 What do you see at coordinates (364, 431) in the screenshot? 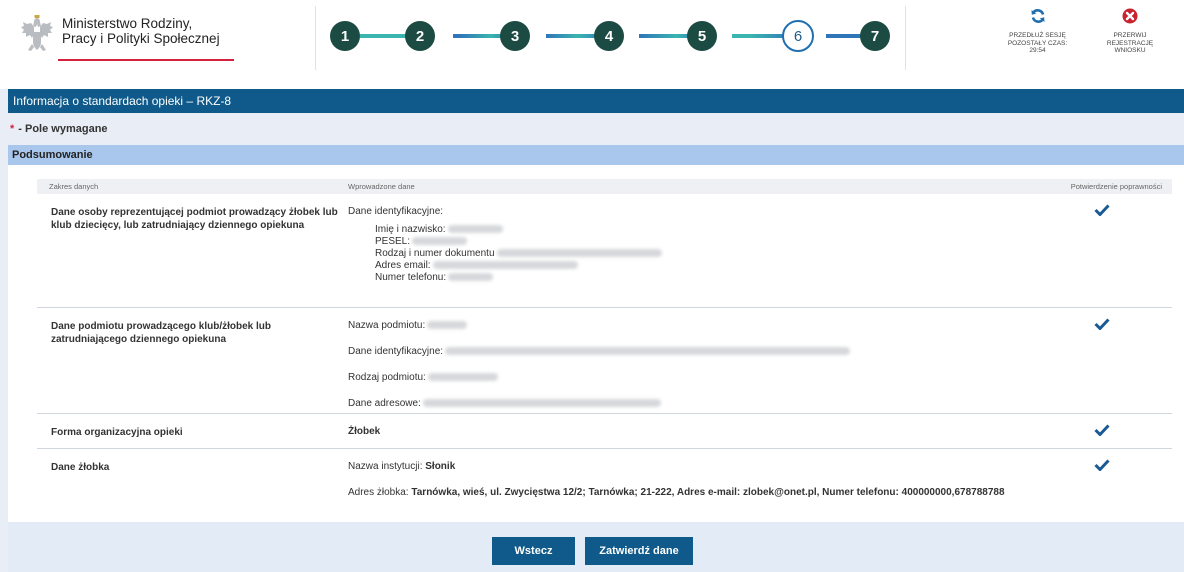
I see `row-value: Żłobek` at bounding box center [364, 431].